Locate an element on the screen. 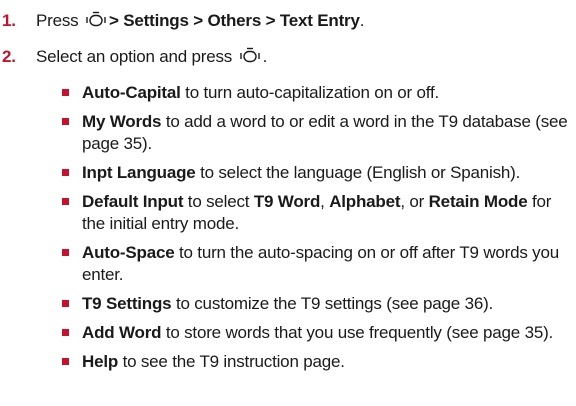  step-number: 2. is located at coordinates (9, 56).